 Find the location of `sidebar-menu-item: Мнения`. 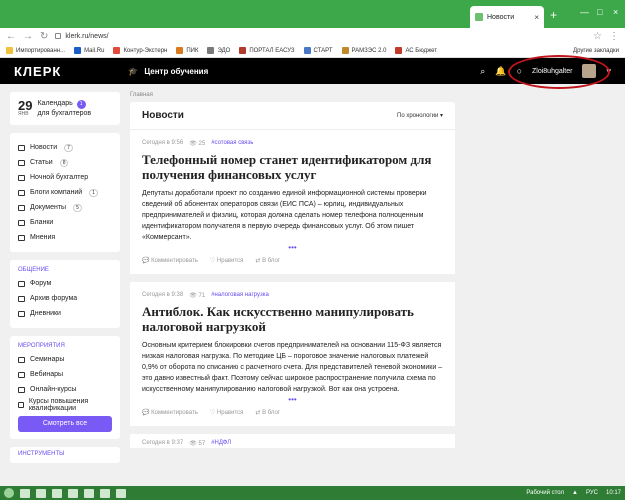

sidebar-menu-item: Мнения is located at coordinates (65, 237).